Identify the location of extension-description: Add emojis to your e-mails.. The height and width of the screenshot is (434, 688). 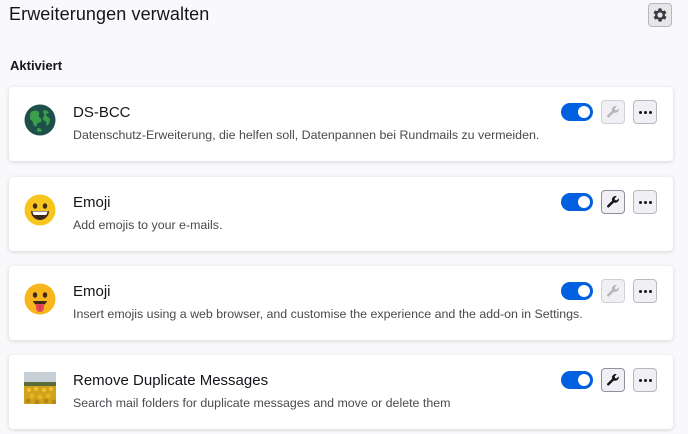
(148, 225).